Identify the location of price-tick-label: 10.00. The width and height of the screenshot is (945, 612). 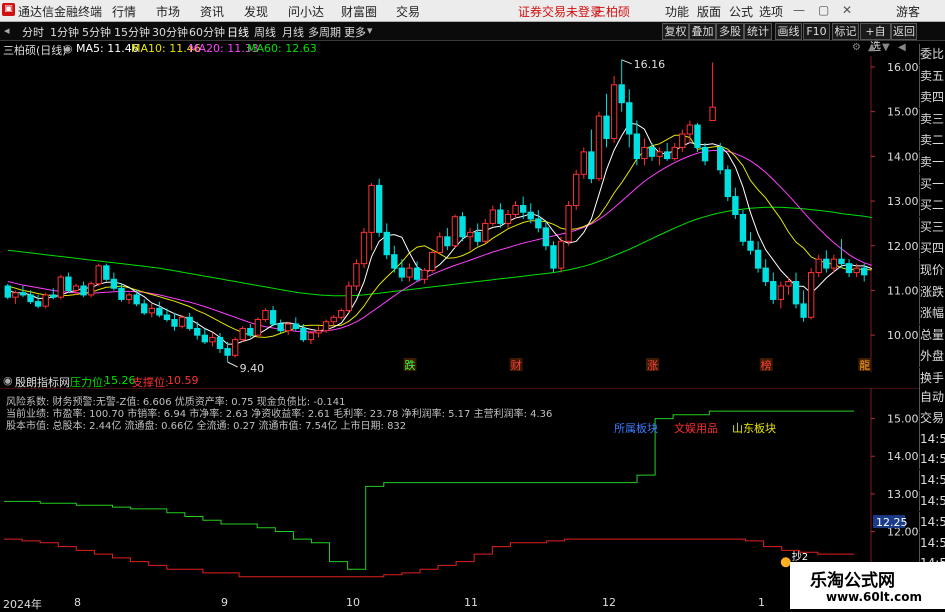
(903, 335).